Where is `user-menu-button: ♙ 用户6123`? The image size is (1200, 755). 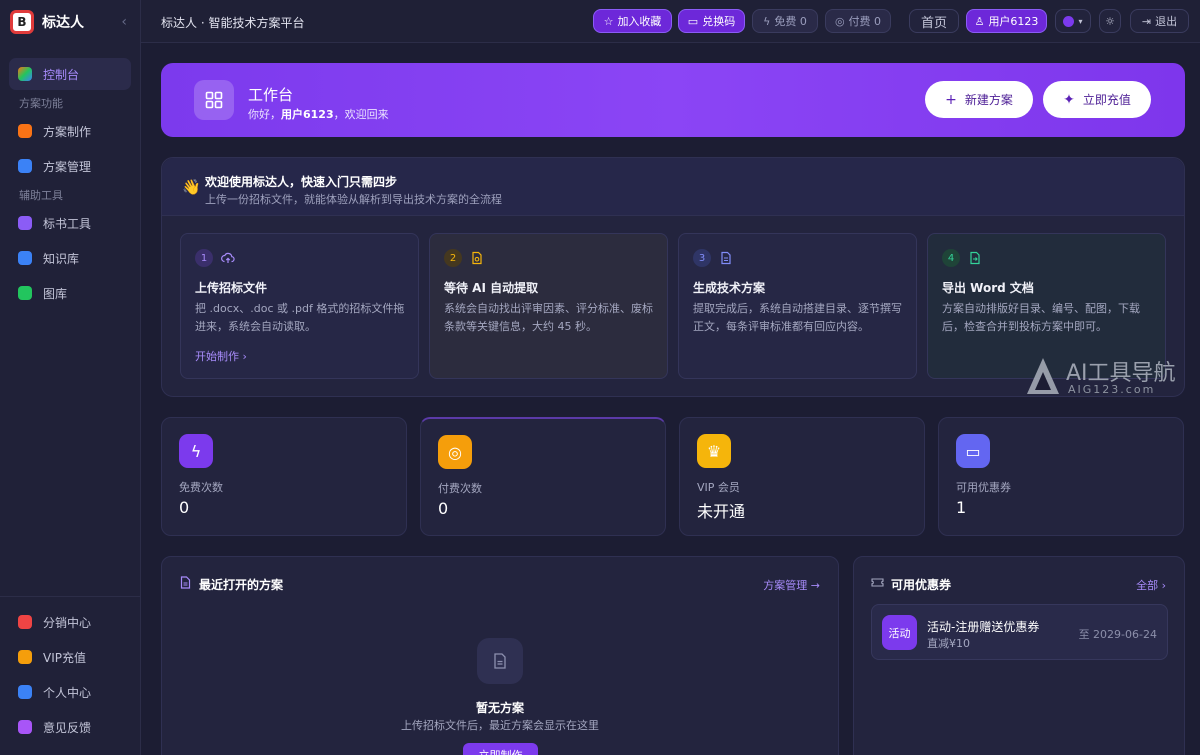 user-menu-button: ♙ 用户6123 is located at coordinates (1006, 21).